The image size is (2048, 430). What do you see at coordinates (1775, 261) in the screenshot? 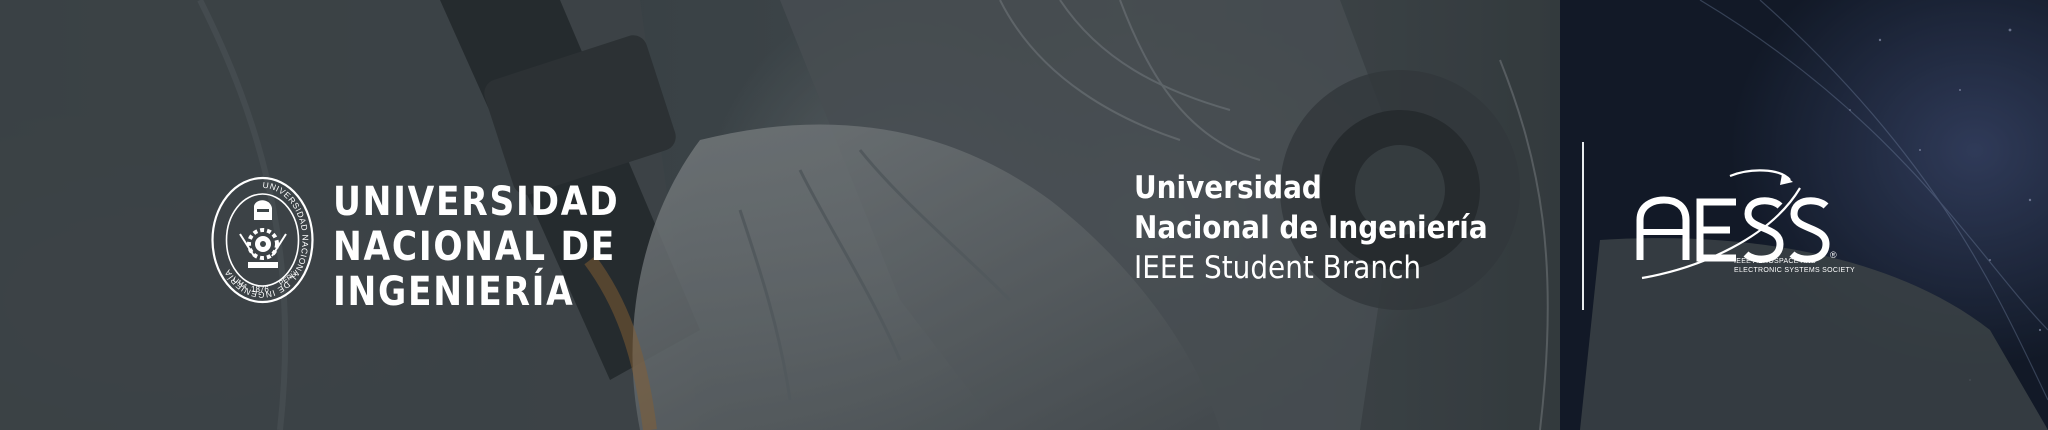
I see `aess-full-name-line-1: IEEE AEROSPACE AND` at bounding box center [1775, 261].